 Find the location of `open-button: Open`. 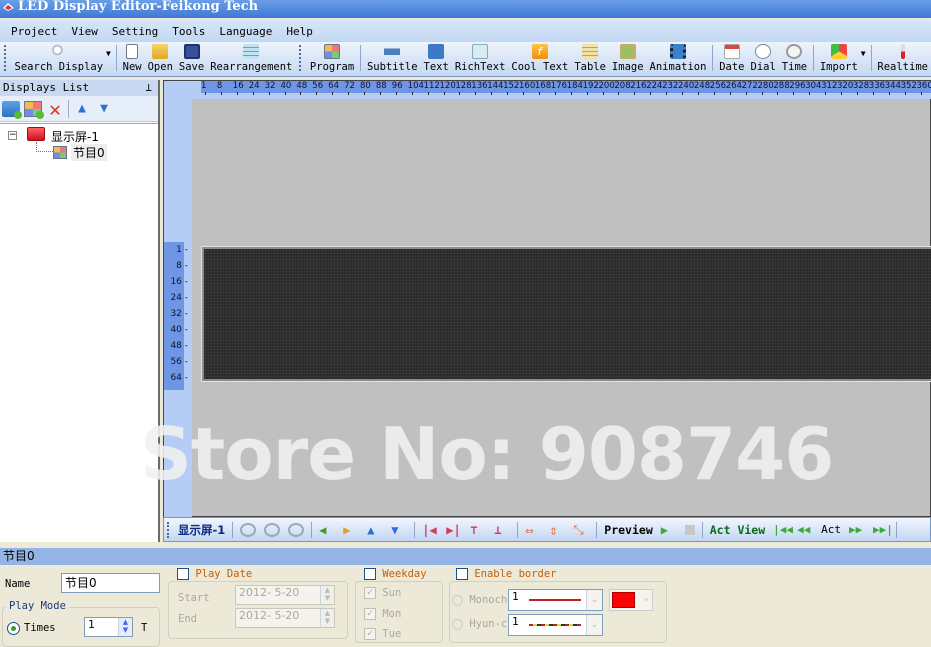

open-button: Open is located at coordinates (160, 60).